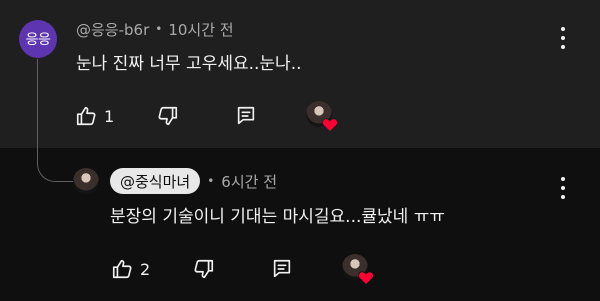 The width and height of the screenshot is (600, 301). I want to click on comment-actions: 1, so click(207, 116).